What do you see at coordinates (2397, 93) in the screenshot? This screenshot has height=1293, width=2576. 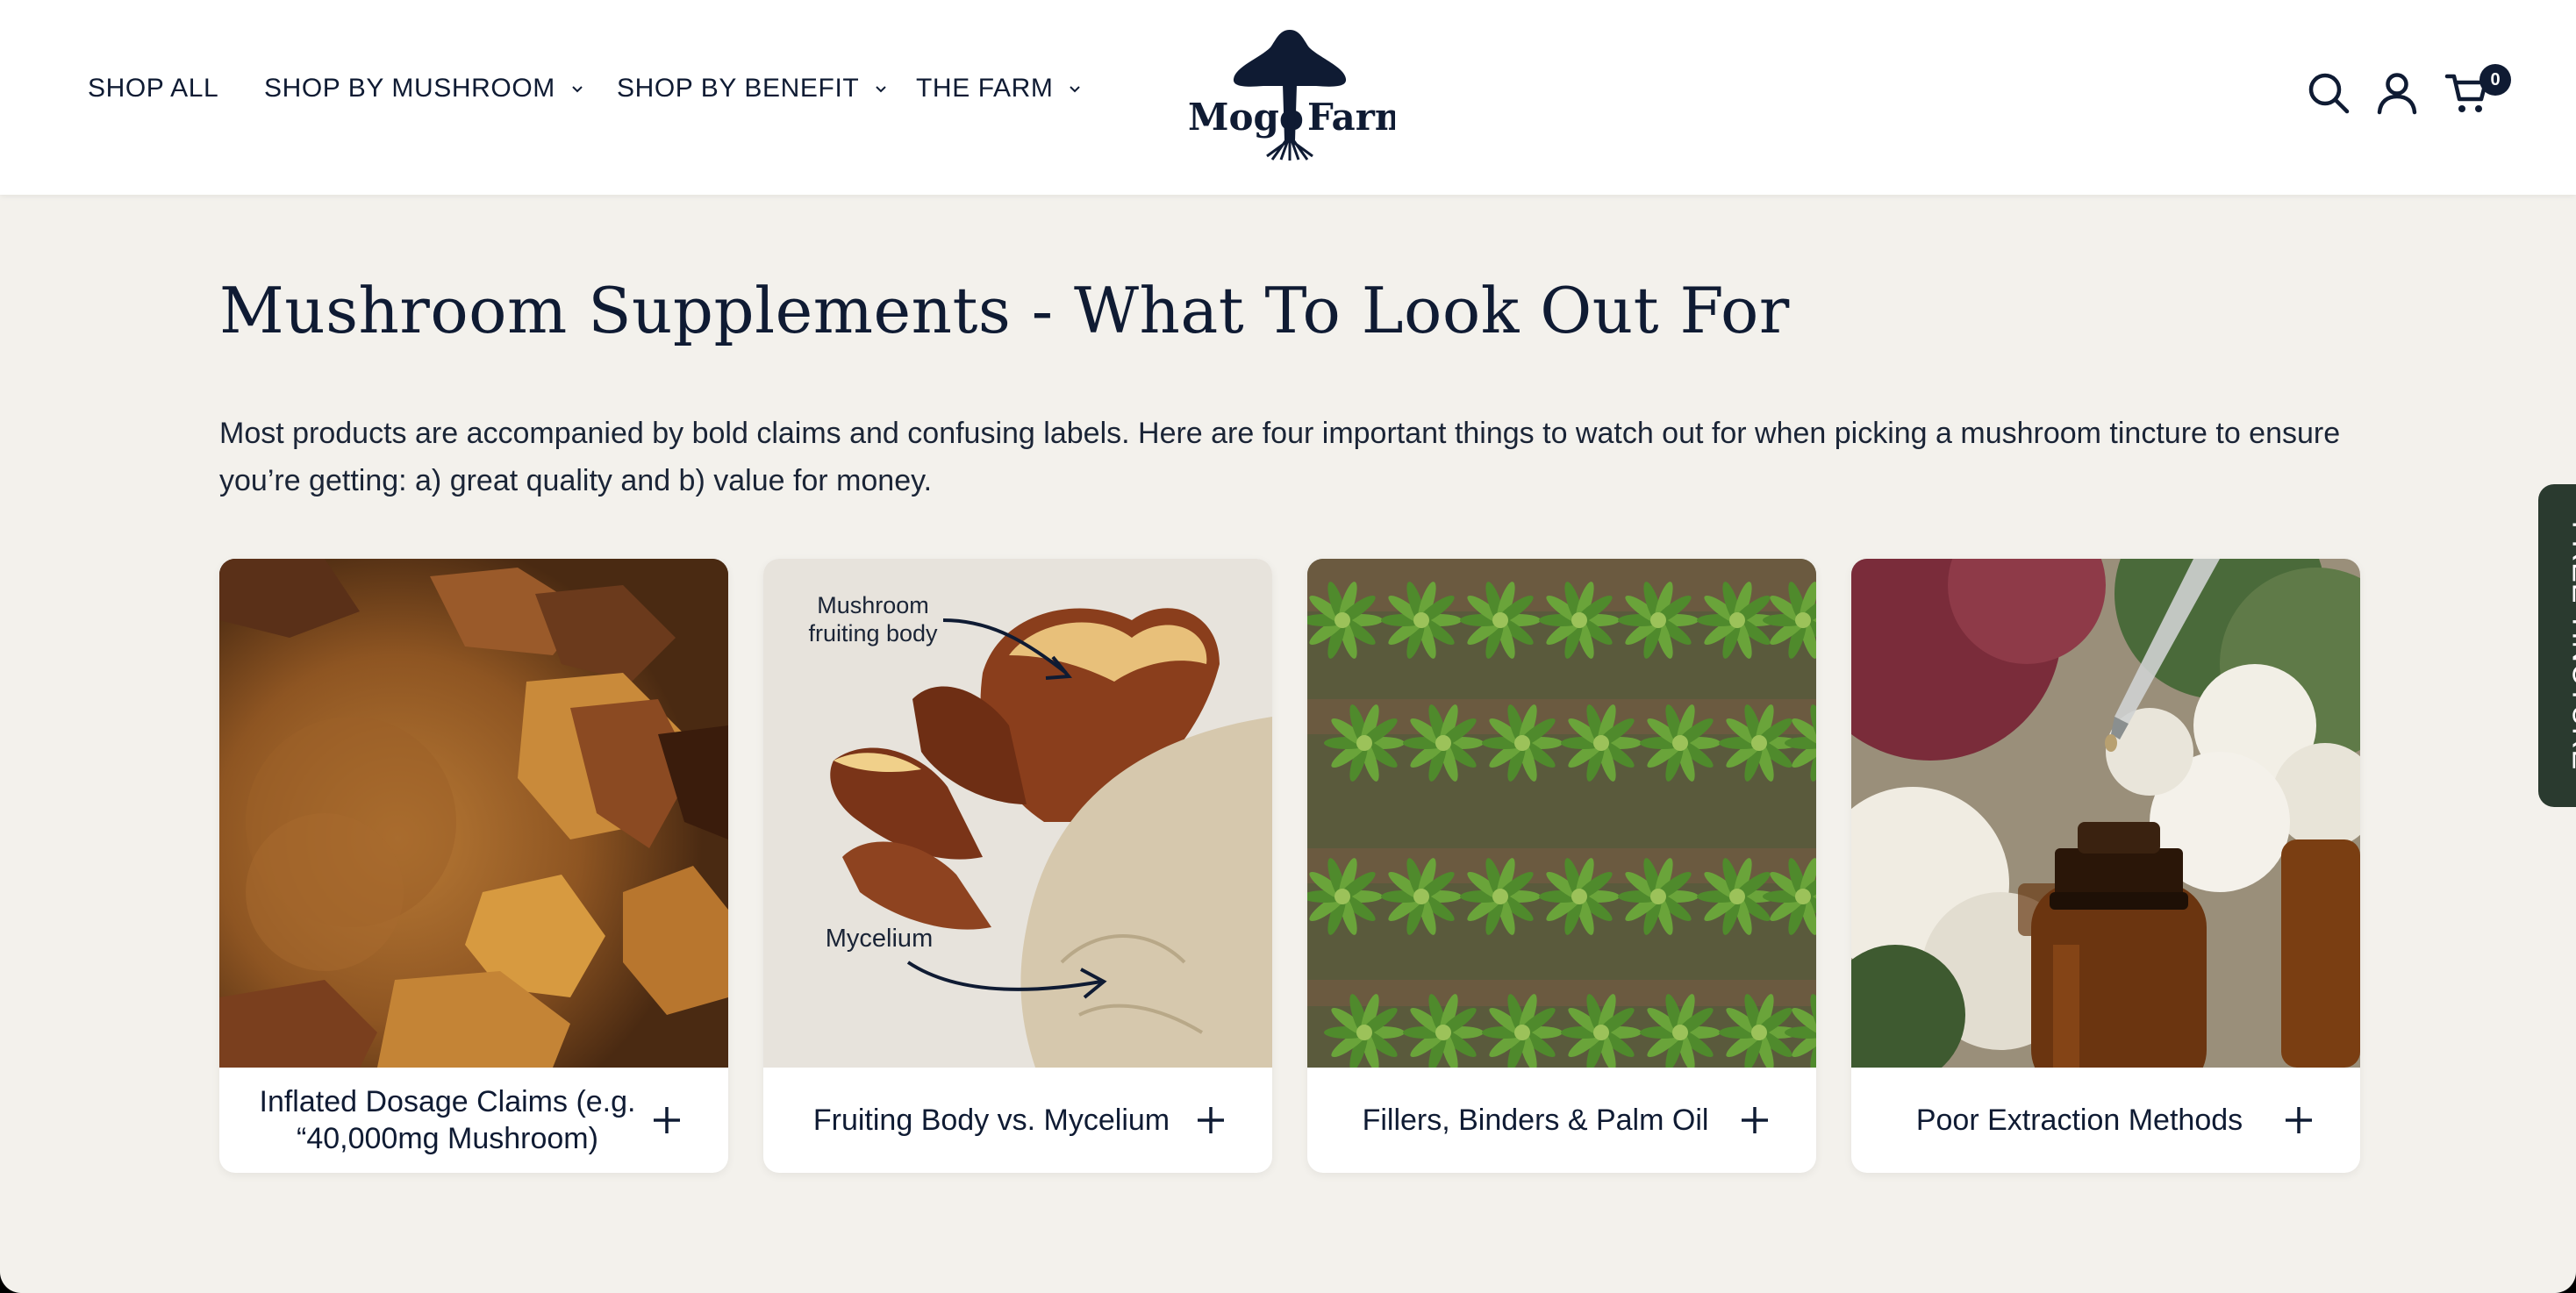 I see `user-icon` at bounding box center [2397, 93].